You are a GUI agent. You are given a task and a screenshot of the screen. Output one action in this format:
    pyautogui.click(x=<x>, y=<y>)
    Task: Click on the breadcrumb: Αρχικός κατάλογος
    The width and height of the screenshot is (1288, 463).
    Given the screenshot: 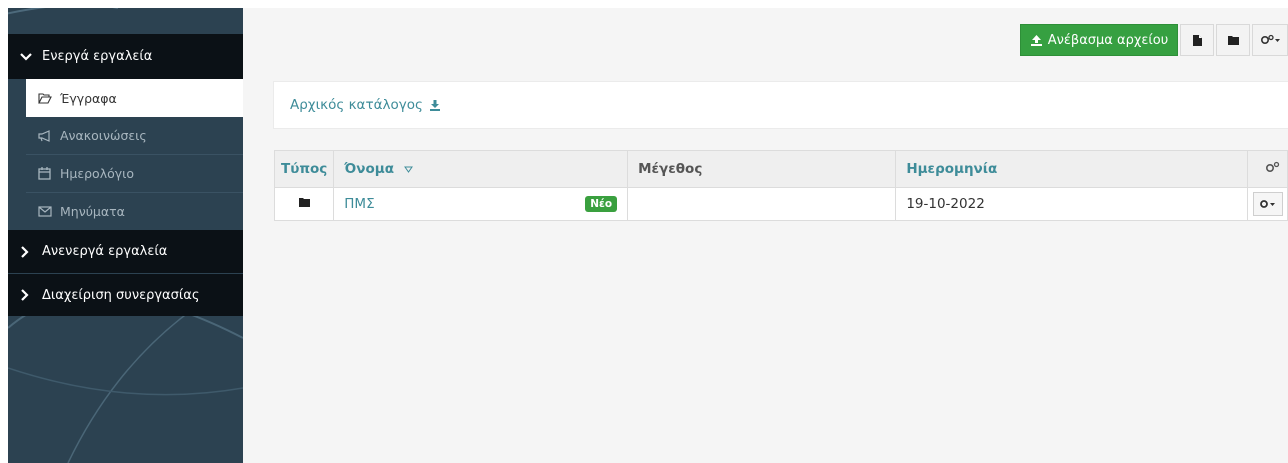 What is the action you would take?
    pyautogui.click(x=780, y=105)
    